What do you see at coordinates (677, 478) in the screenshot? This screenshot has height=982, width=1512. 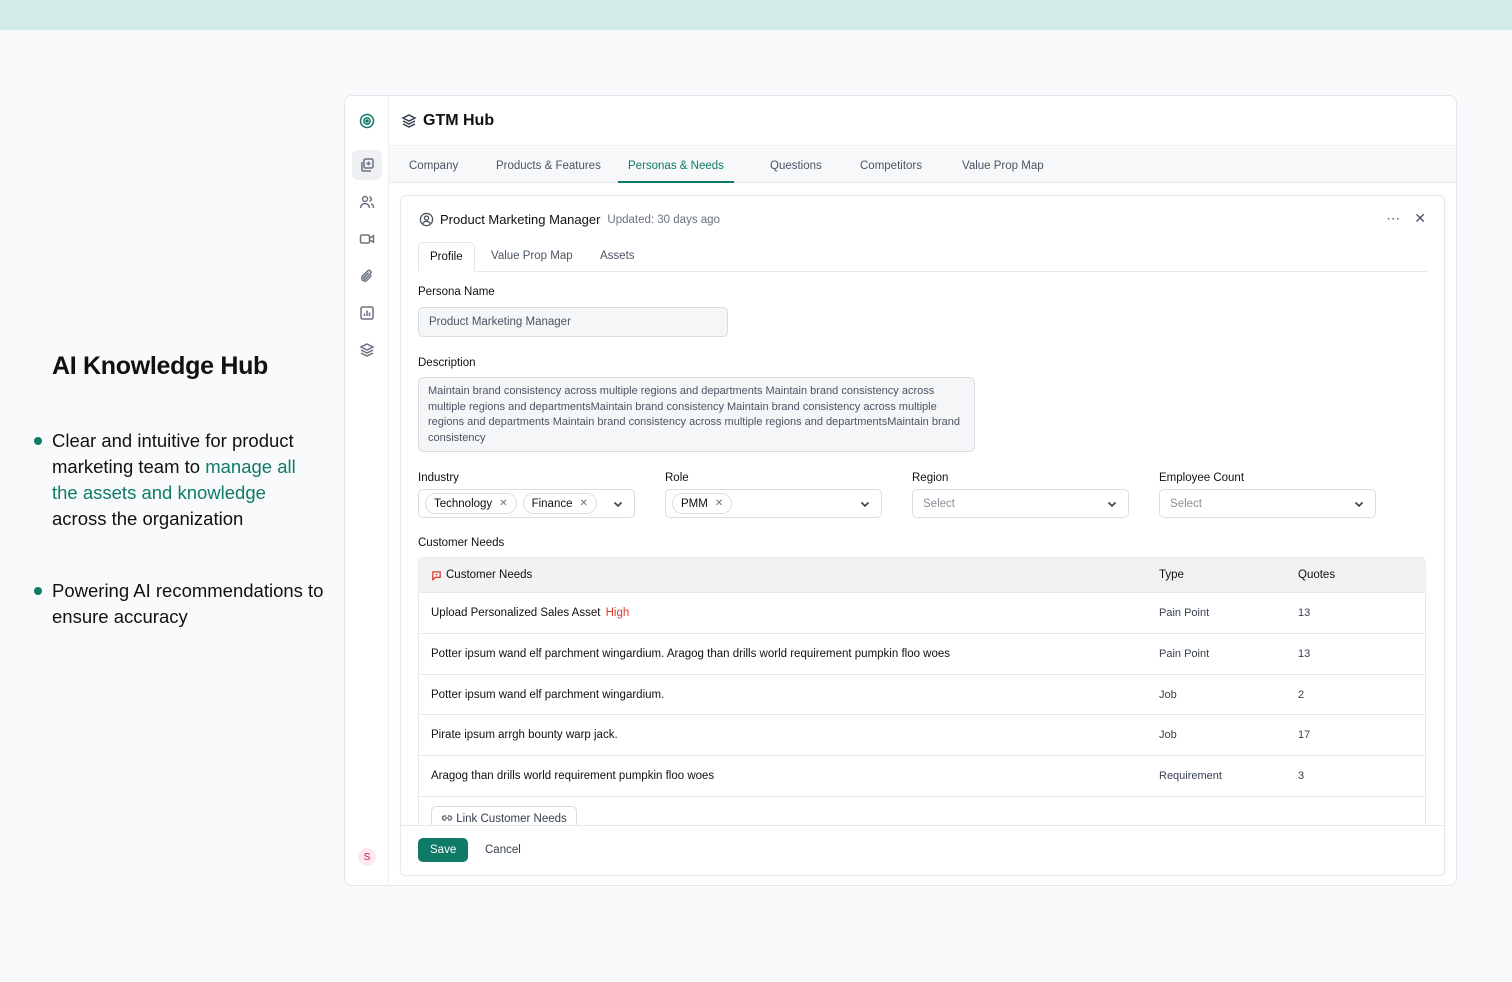 I see `role-label: Role` at bounding box center [677, 478].